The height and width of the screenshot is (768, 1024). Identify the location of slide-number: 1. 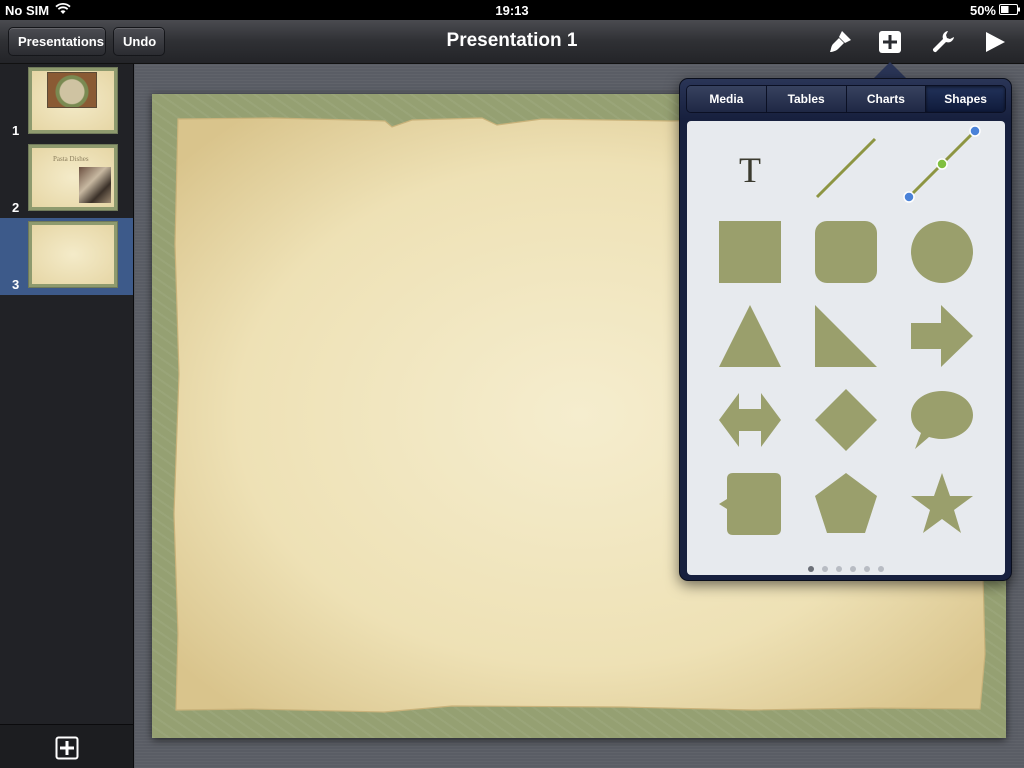
(16, 130).